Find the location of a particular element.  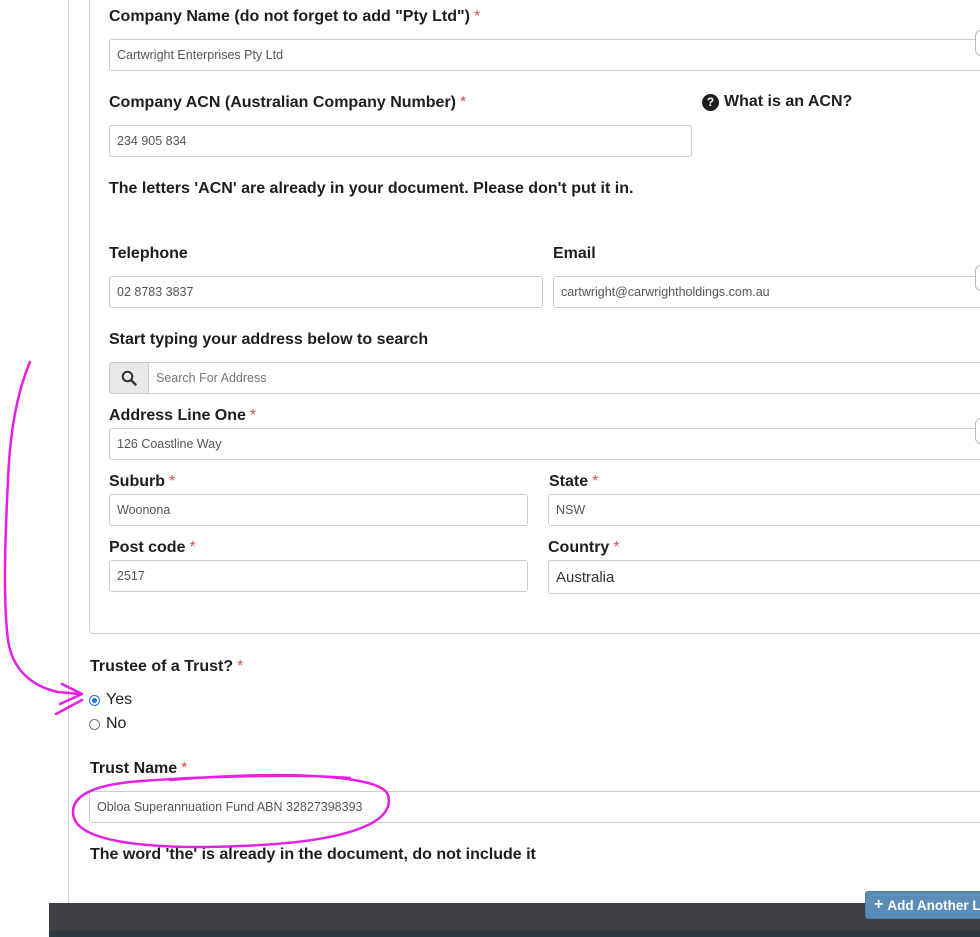

plus-icon: + is located at coordinates (879, 904).